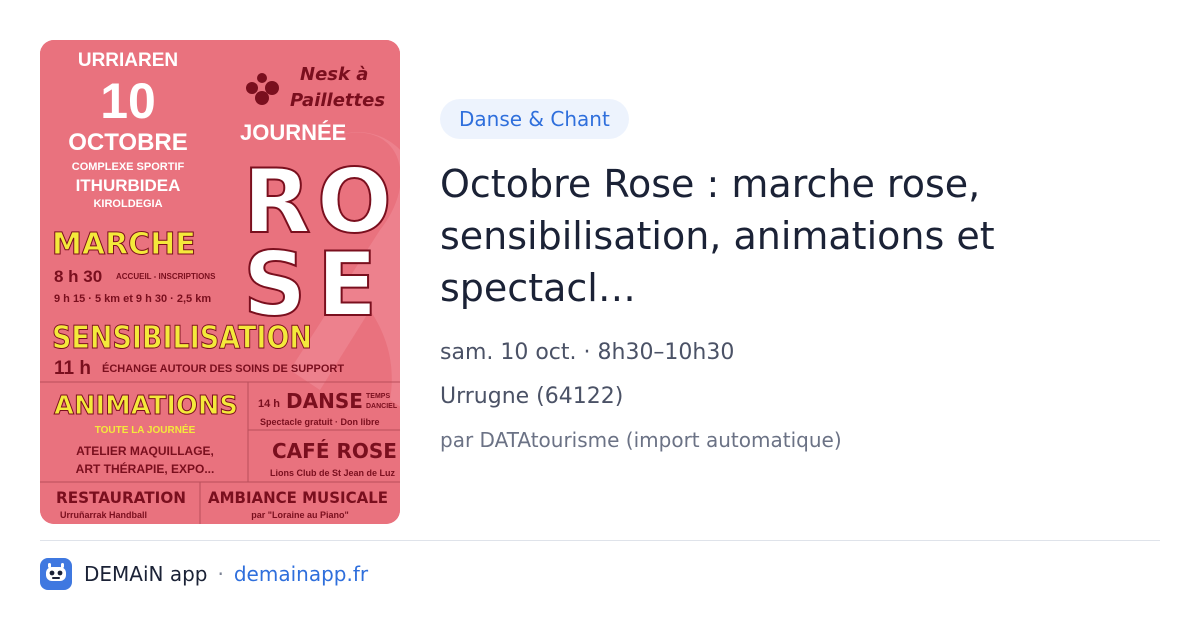  What do you see at coordinates (182, 338) in the screenshot?
I see `poster-sensibilisation-title: SENSIBILISATION` at bounding box center [182, 338].